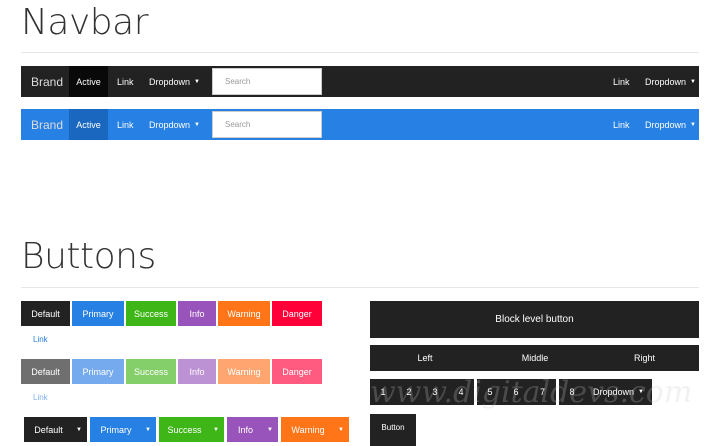  I want to click on button-group-1: 1 2 3 4, so click(422, 392).